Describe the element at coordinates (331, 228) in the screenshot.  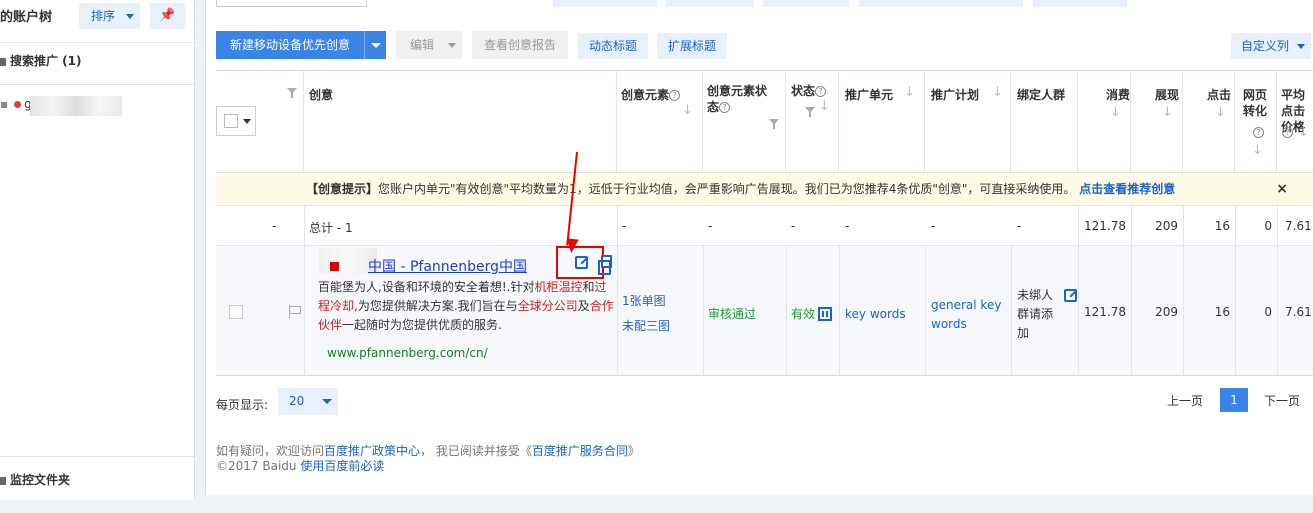
I see `total-label: 总计 - 1` at that location.